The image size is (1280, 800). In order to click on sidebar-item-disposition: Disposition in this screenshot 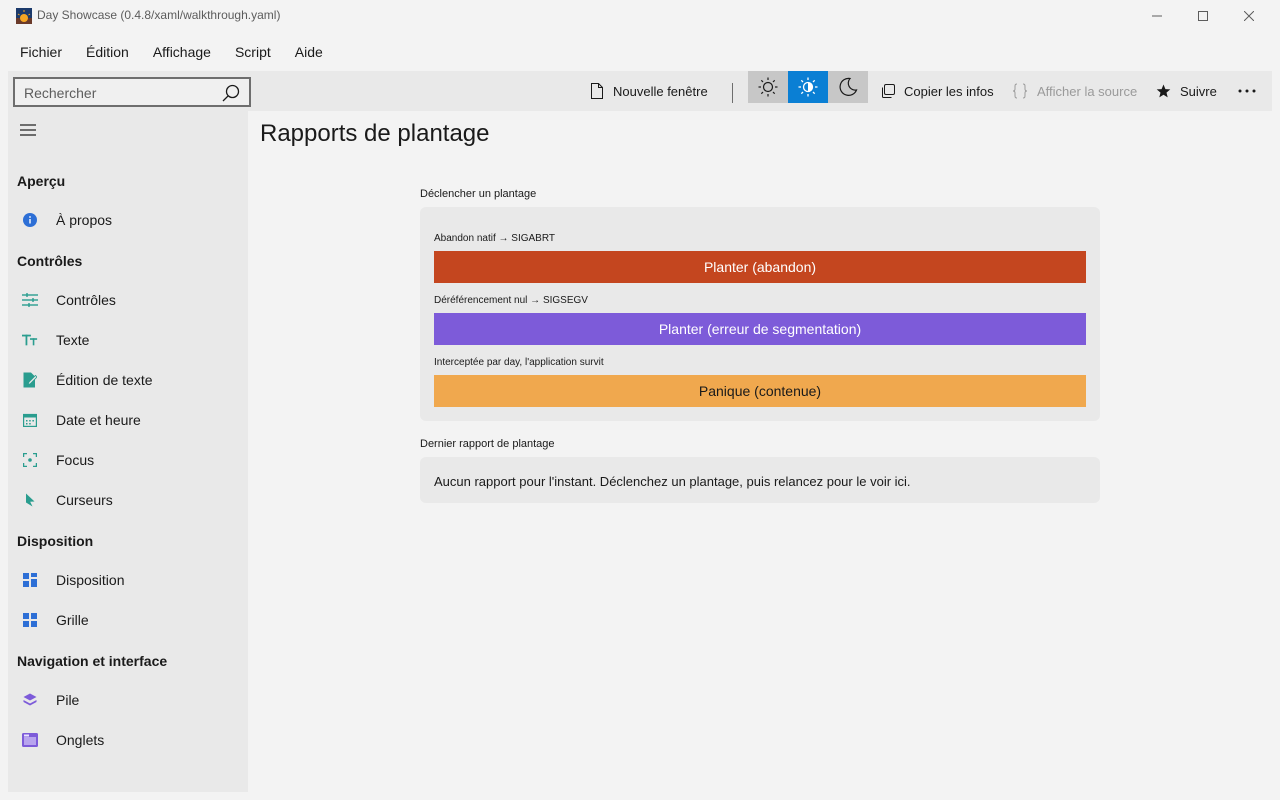, I will do `click(128, 580)`.